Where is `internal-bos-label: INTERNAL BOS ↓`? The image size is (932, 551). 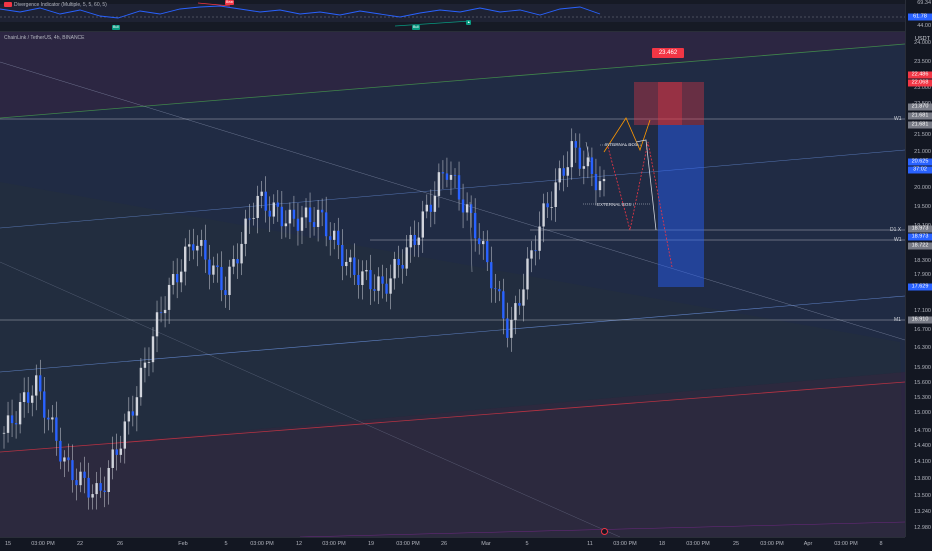 internal-bos-label: INTERNAL BOS ↓ is located at coordinates (623, 144).